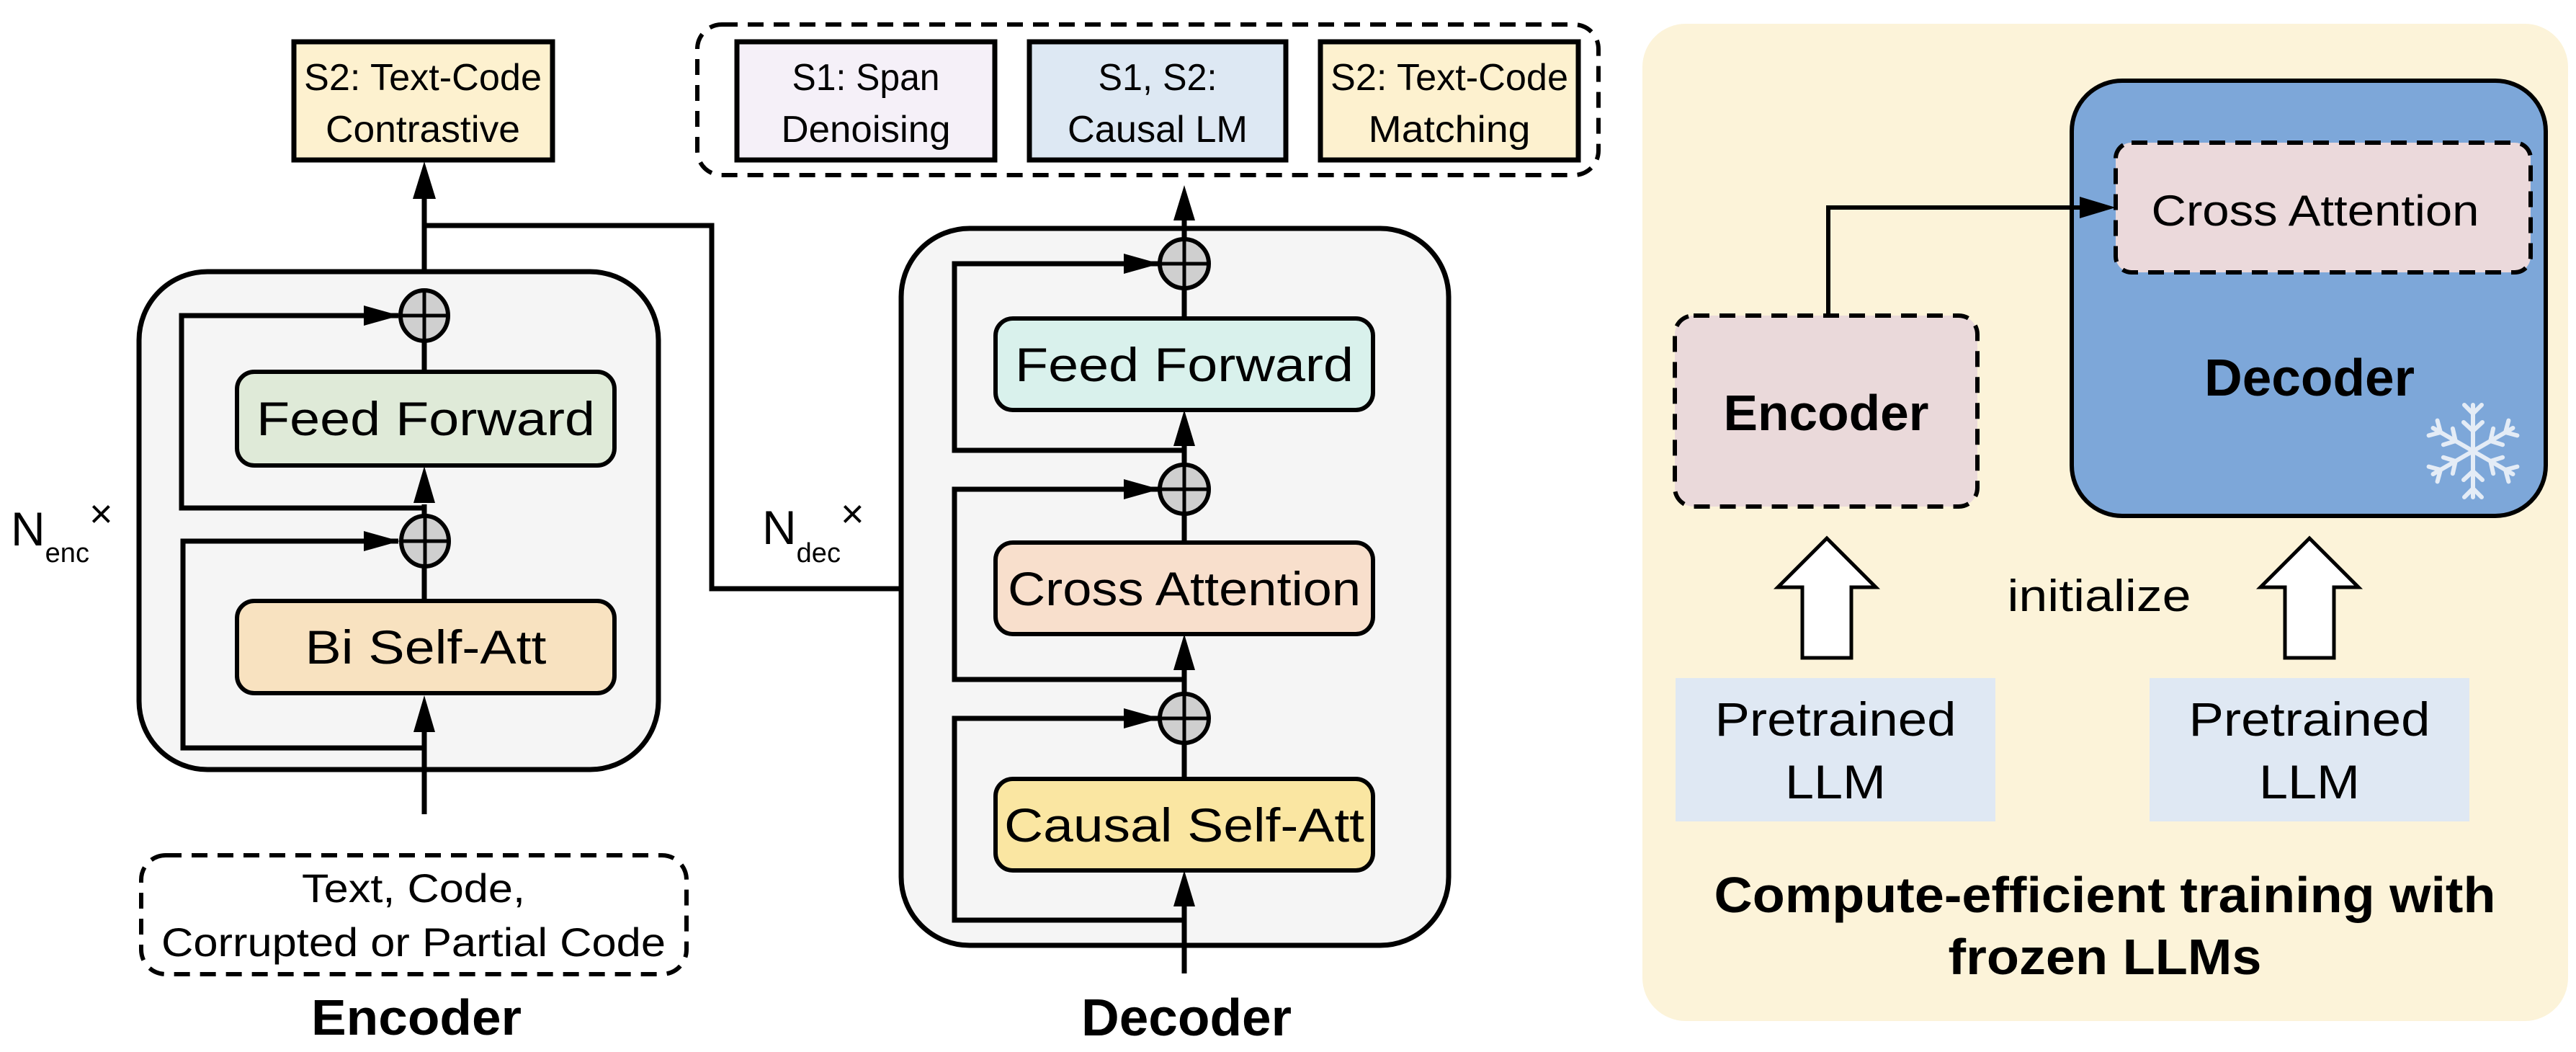 Image resolution: width=2576 pixels, height=1052 pixels. Describe the element at coordinates (423, 130) in the screenshot. I see `contrastive-line-2: Contrastive` at that location.